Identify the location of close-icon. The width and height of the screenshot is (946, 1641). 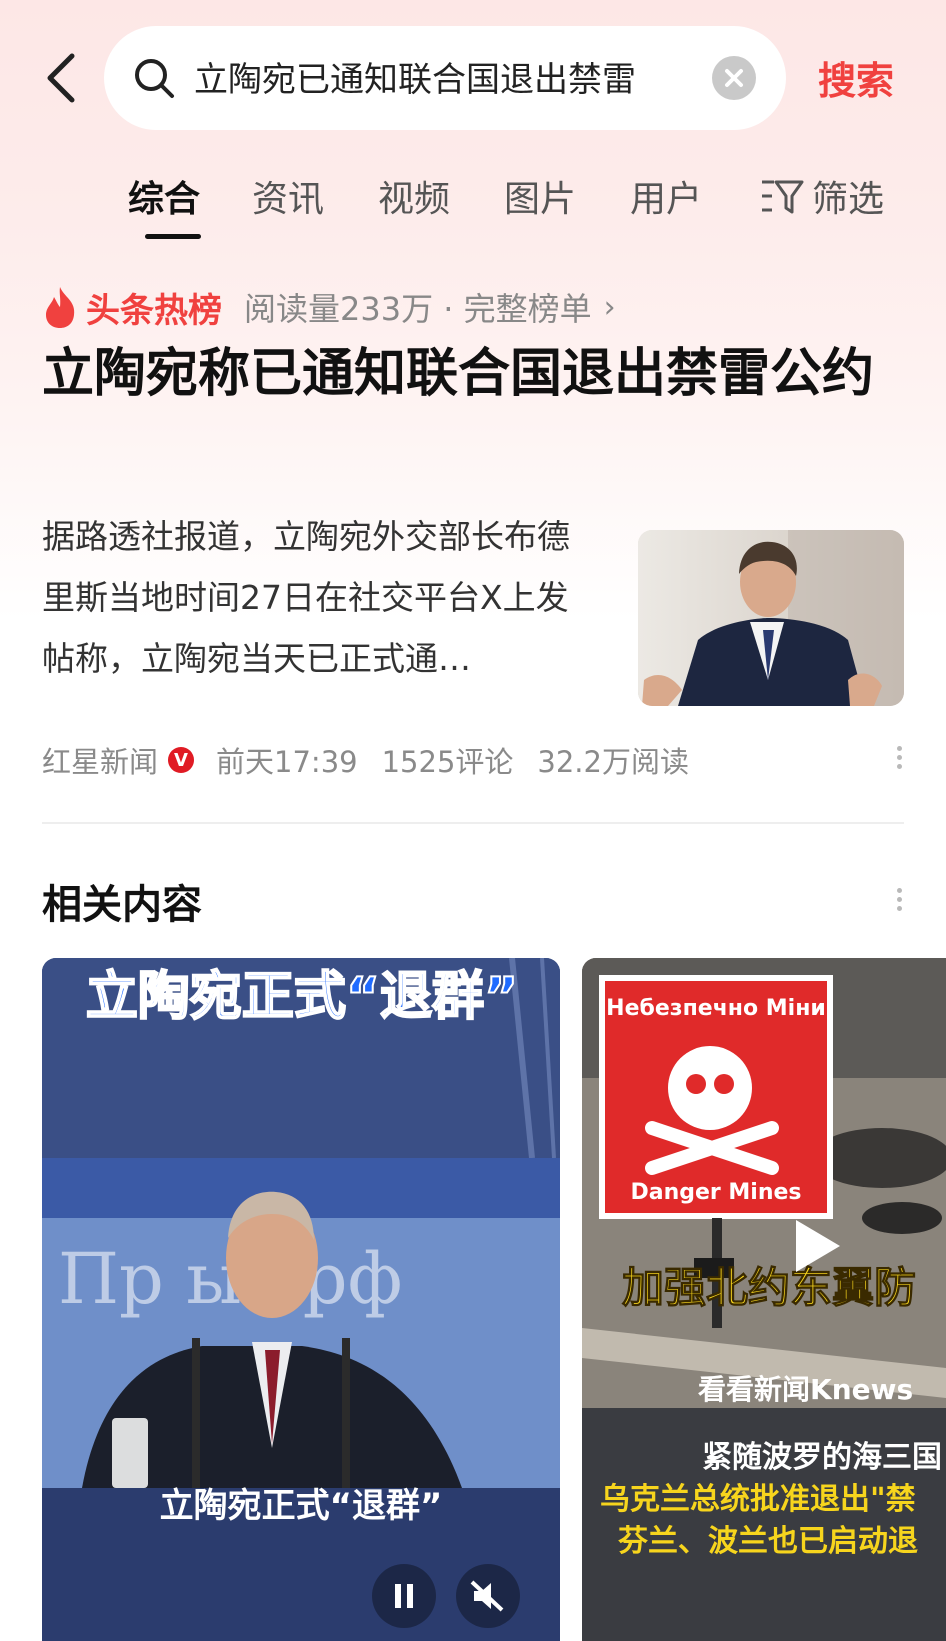
(734, 78).